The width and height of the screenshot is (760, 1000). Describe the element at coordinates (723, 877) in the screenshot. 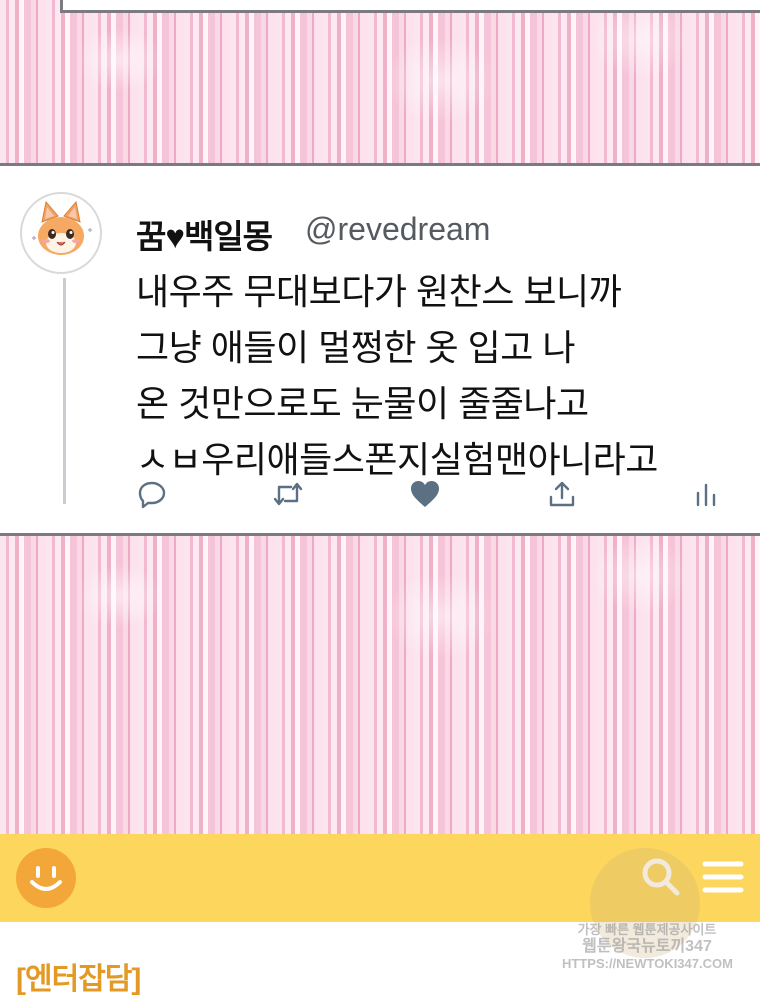

I see `menu-icon` at that location.